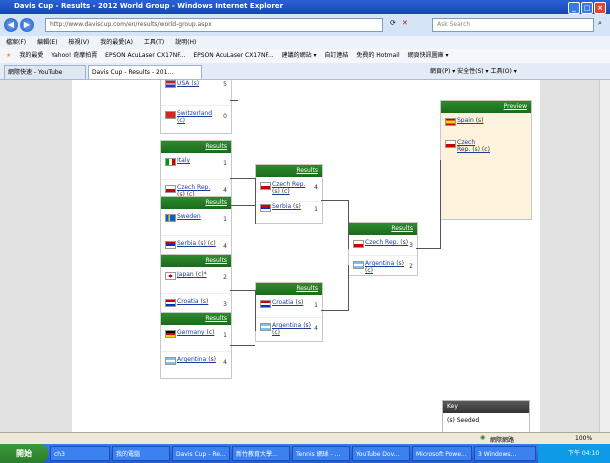 This screenshot has width=610, height=463. What do you see at coordinates (35, 72) in the screenshot?
I see `tab-label: 網際快速 - YouTube` at bounding box center [35, 72].